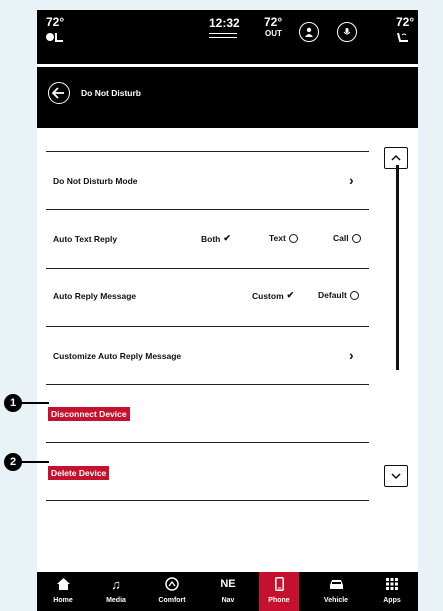 The height and width of the screenshot is (611, 443). I want to click on chevron-down-icon, so click(396, 476).